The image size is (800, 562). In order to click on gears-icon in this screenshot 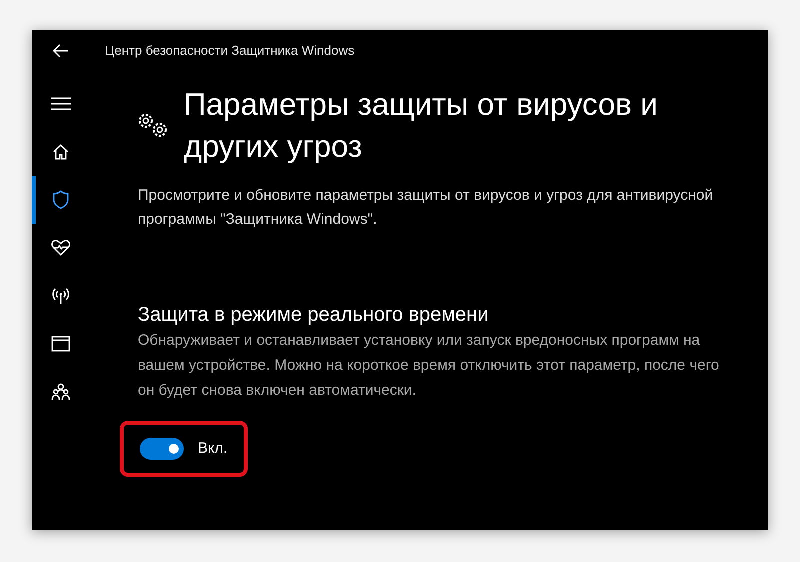, I will do `click(154, 126)`.